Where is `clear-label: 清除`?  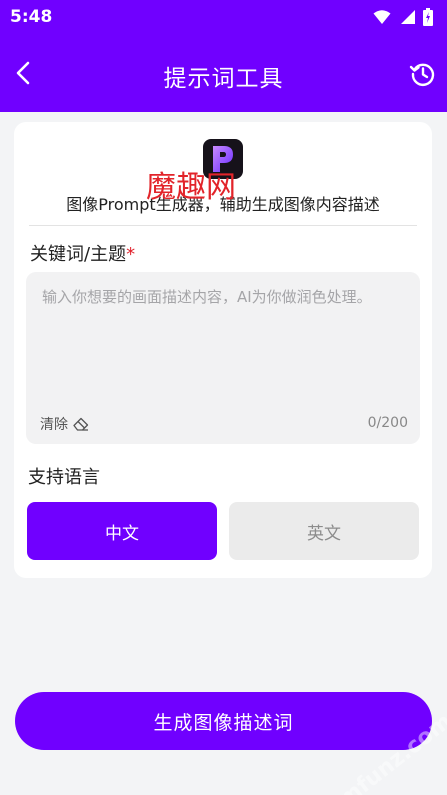 clear-label: 清除 is located at coordinates (54, 425).